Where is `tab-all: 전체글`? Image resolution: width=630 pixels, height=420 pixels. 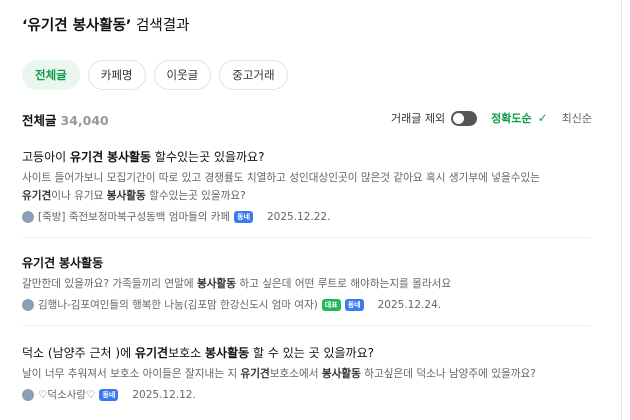 tab-all: 전체글 is located at coordinates (51, 75).